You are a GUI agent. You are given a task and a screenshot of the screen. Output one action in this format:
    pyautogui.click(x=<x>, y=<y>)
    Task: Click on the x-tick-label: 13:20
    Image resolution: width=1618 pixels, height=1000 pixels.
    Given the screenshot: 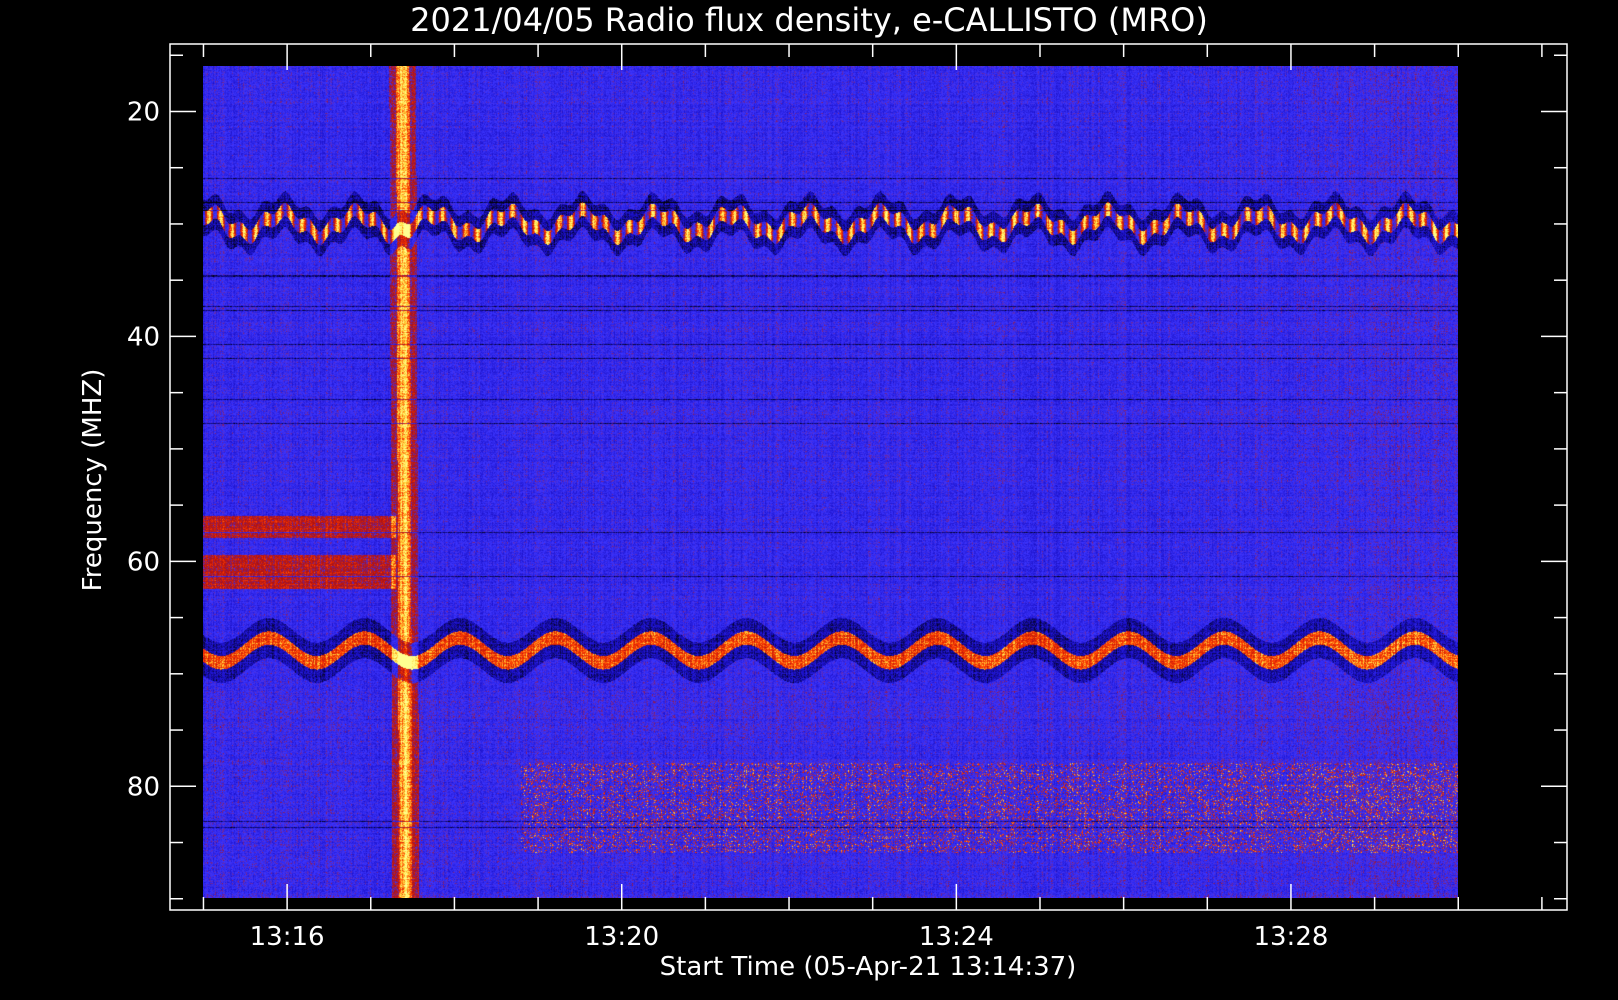 What is the action you would take?
    pyautogui.click(x=621, y=937)
    